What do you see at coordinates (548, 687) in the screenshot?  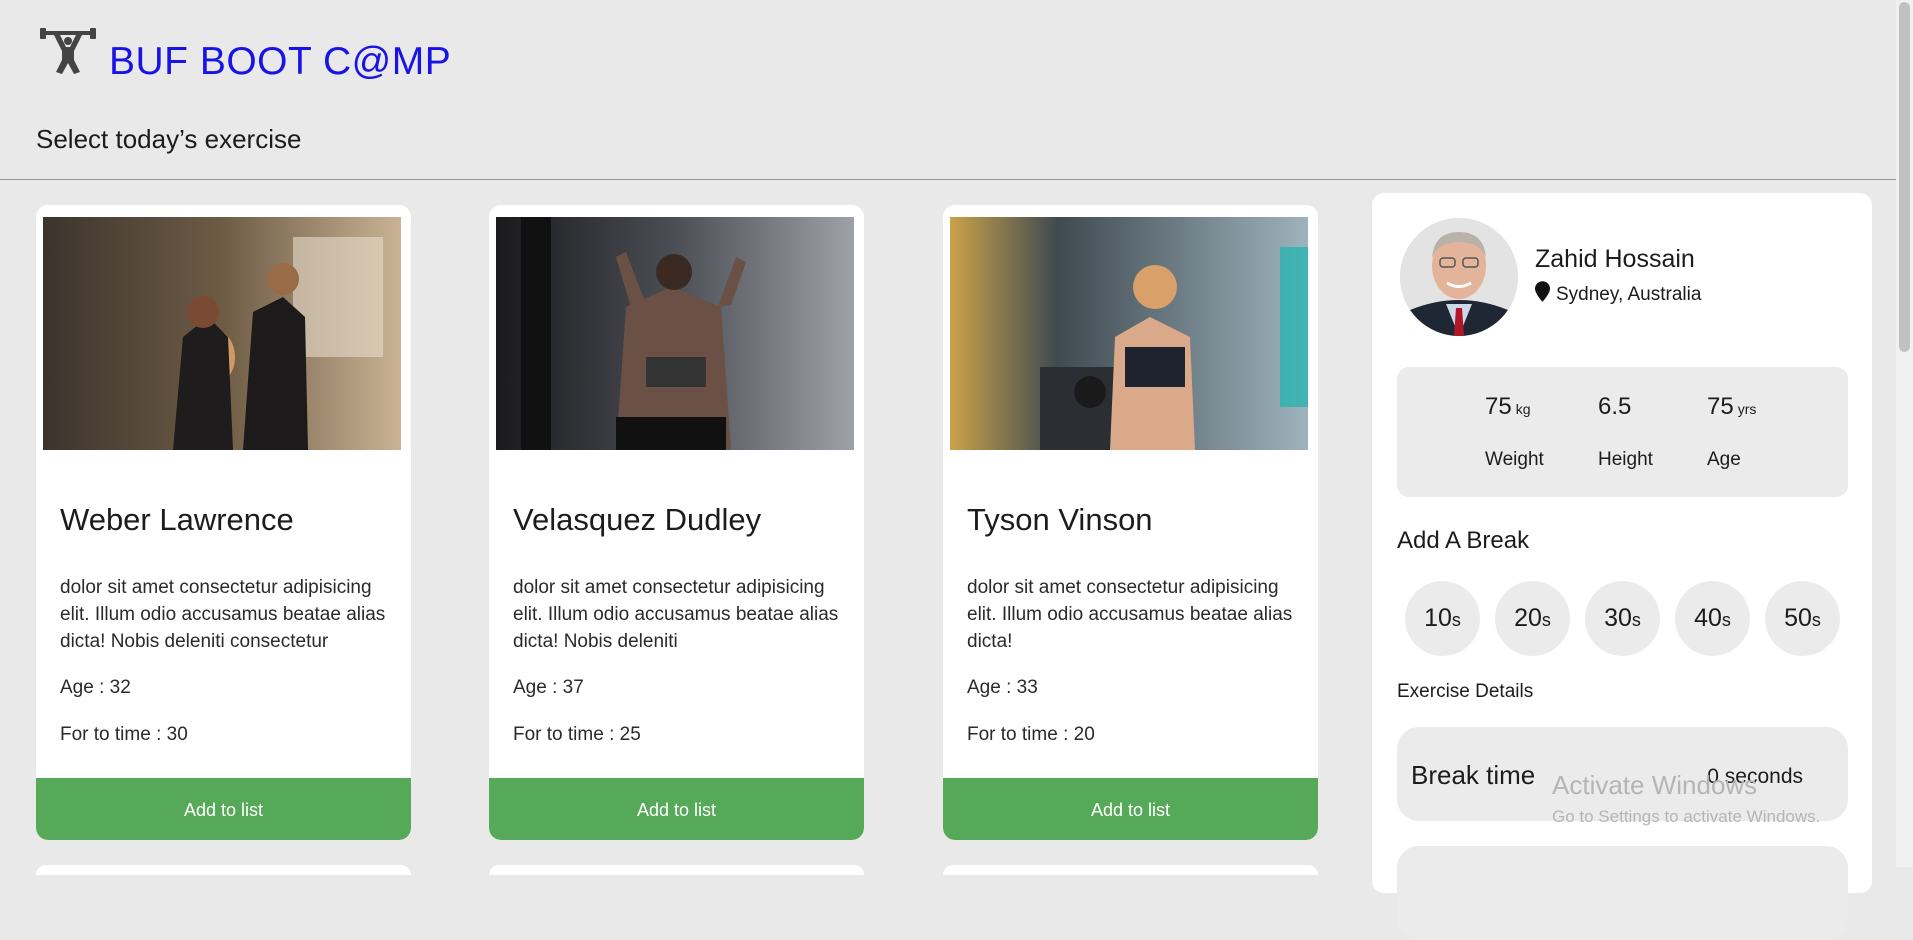 I see `exercise-age: Age : 37` at bounding box center [548, 687].